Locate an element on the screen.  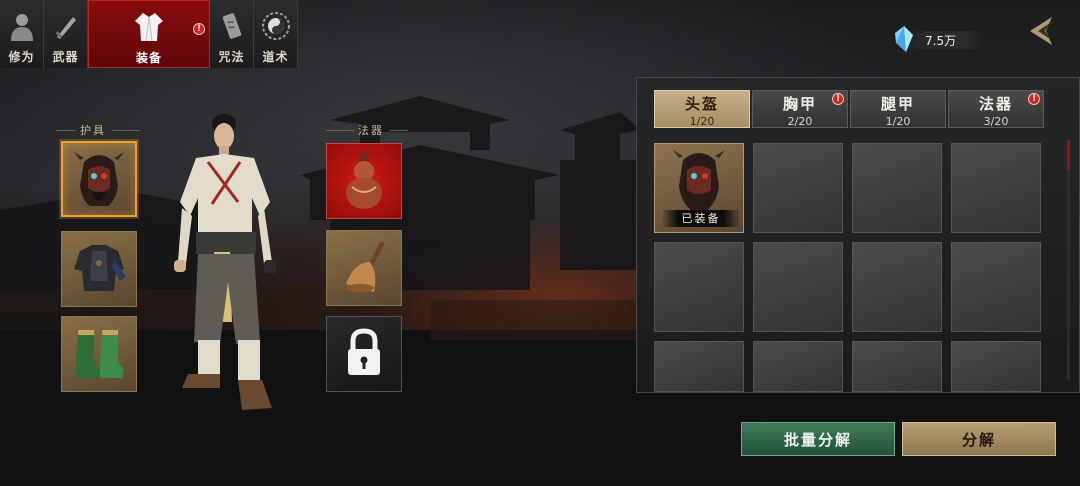
tab-taoism: 道术 is located at coordinates (276, 34).